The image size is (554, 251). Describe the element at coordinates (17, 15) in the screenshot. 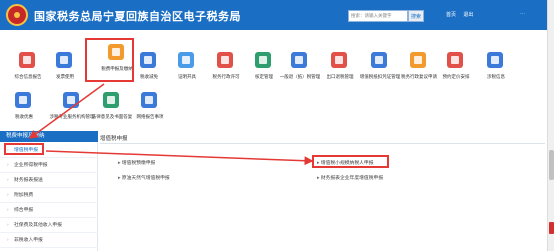

I see `tax-bureau-logo` at that location.